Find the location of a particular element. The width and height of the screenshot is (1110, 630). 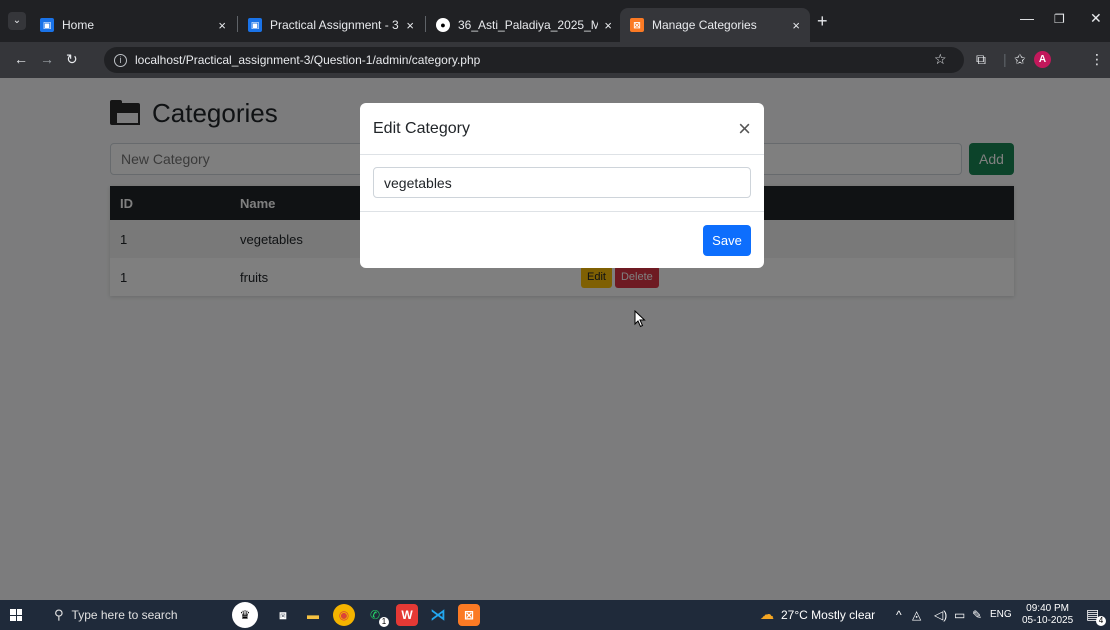

network-icon: ◬ is located at coordinates (916, 615).